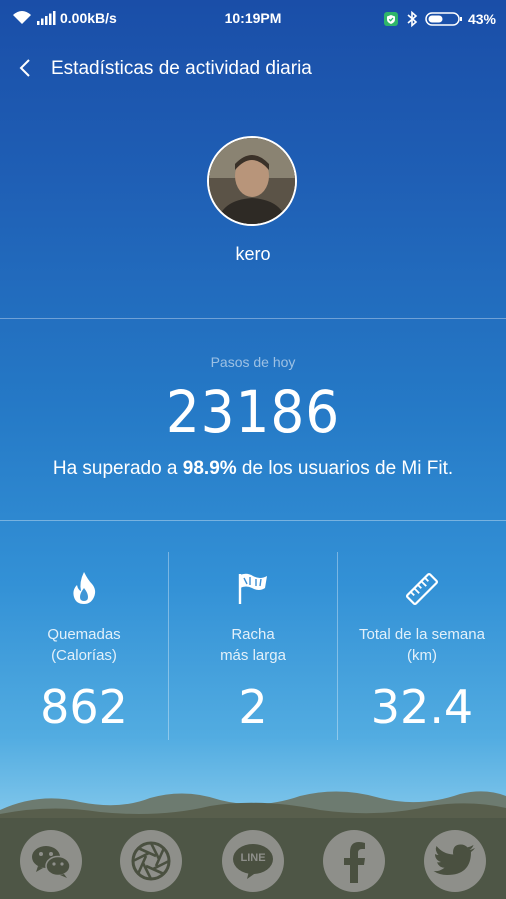 The width and height of the screenshot is (506, 899). I want to click on header: Estadísticas de actividad diaria, so click(253, 68).